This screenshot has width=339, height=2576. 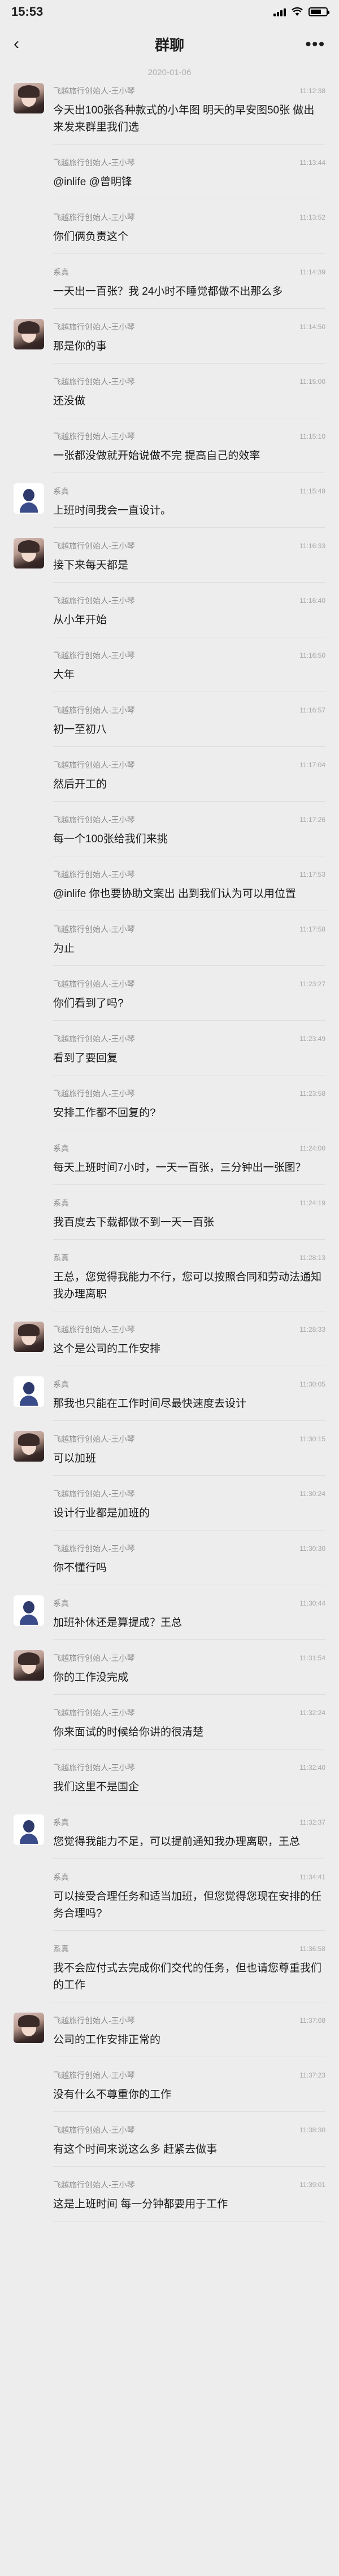 I want to click on message-text: 你们看到了吗?, so click(x=189, y=1003).